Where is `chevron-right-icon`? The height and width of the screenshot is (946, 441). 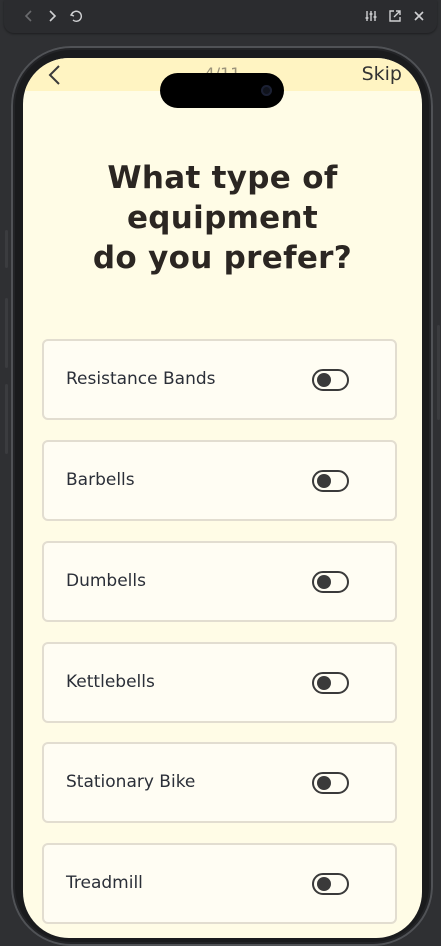 chevron-right-icon is located at coordinates (52, 16).